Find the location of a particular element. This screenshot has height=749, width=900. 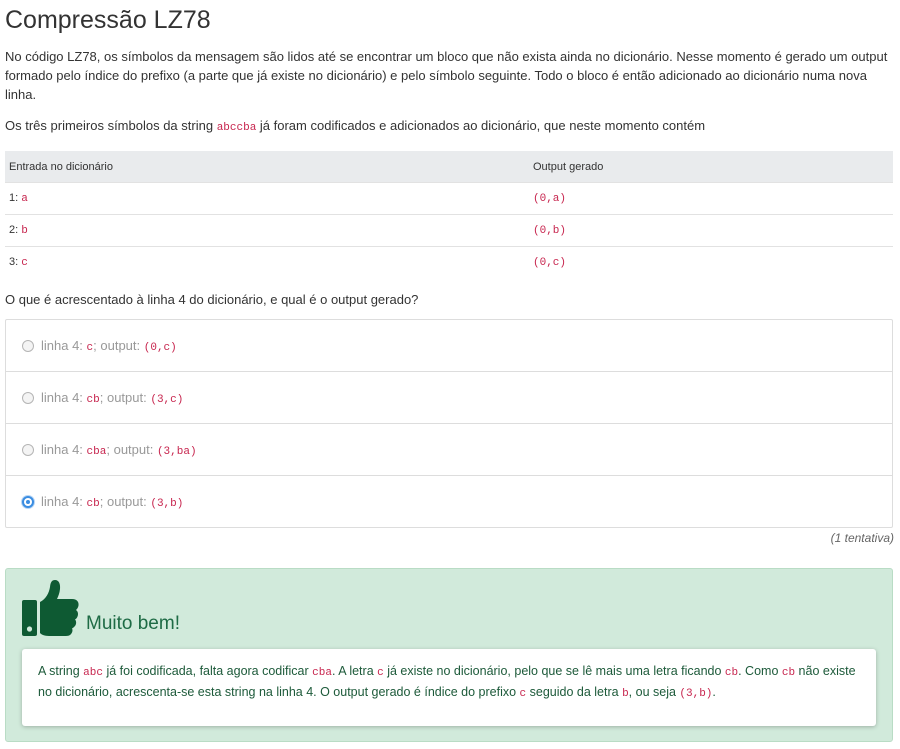

attempts-counter: (1 tentativa) is located at coordinates (862, 538).